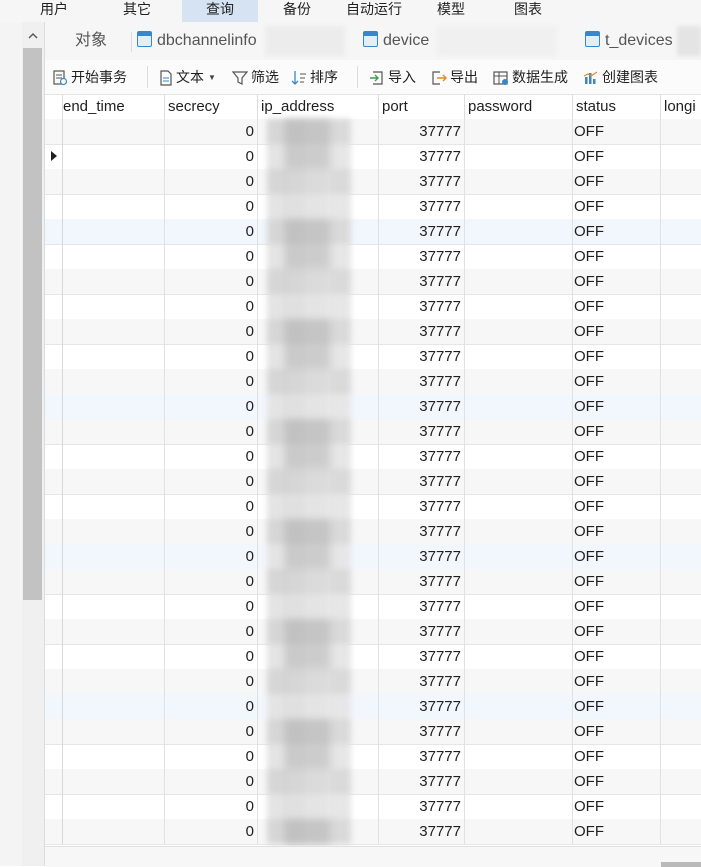 The width and height of the screenshot is (701, 867). I want to click on menu-item-other: 其它, so click(137, 11).